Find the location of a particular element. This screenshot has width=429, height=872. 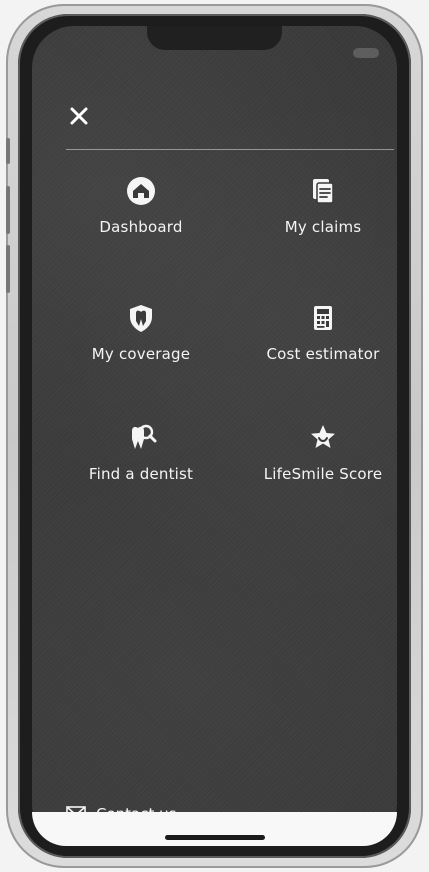

coverage-shield-icon is located at coordinates (141, 318).